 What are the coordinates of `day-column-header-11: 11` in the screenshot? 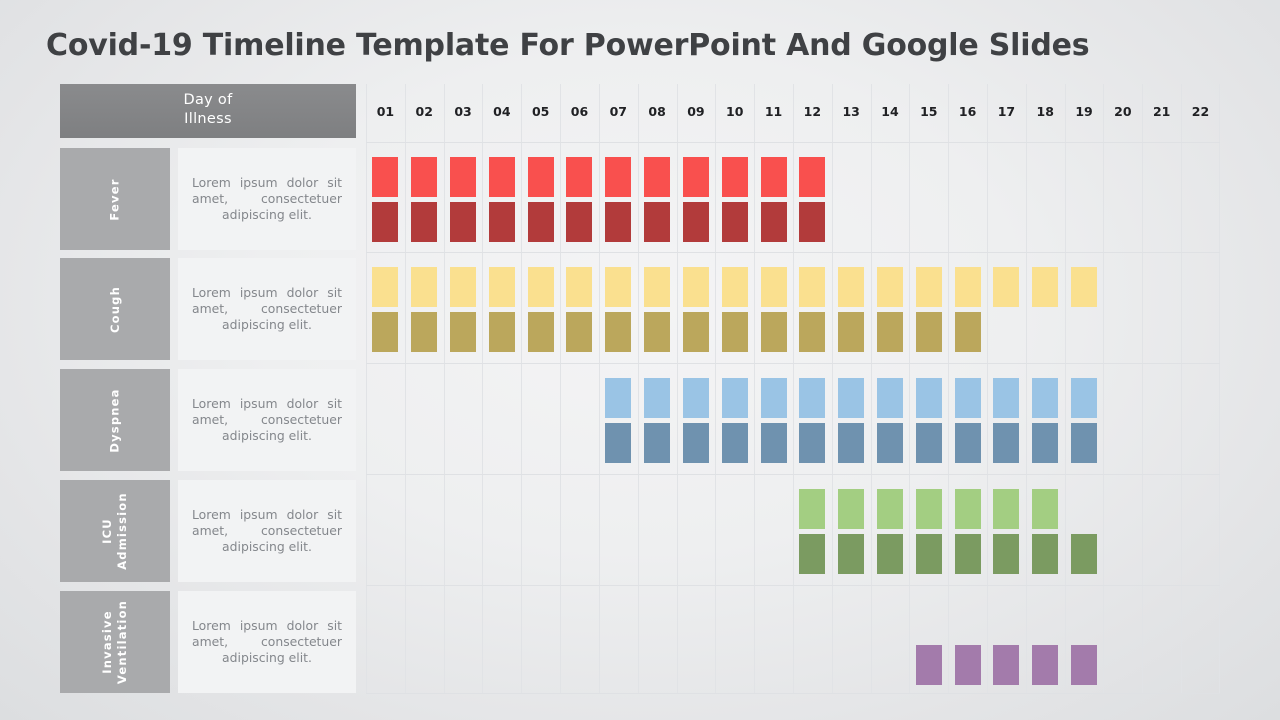 It's located at (773, 389).